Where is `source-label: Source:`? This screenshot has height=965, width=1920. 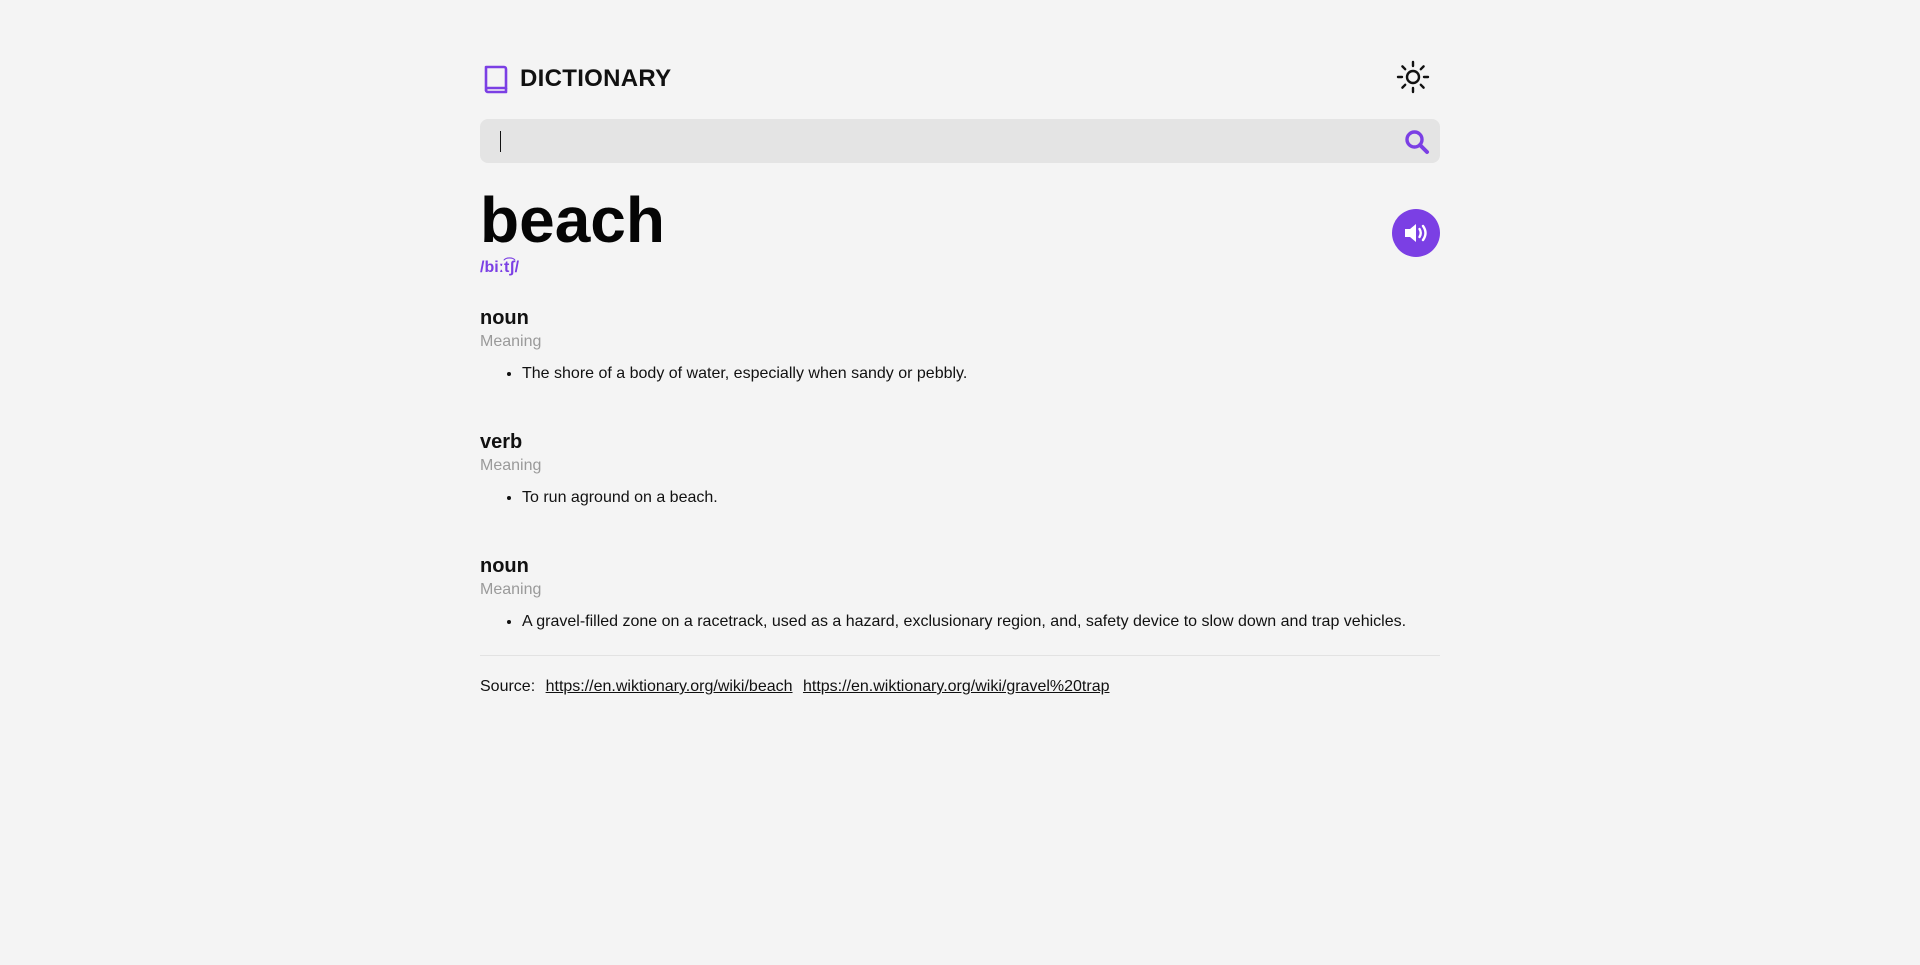 source-label: Source: is located at coordinates (508, 686).